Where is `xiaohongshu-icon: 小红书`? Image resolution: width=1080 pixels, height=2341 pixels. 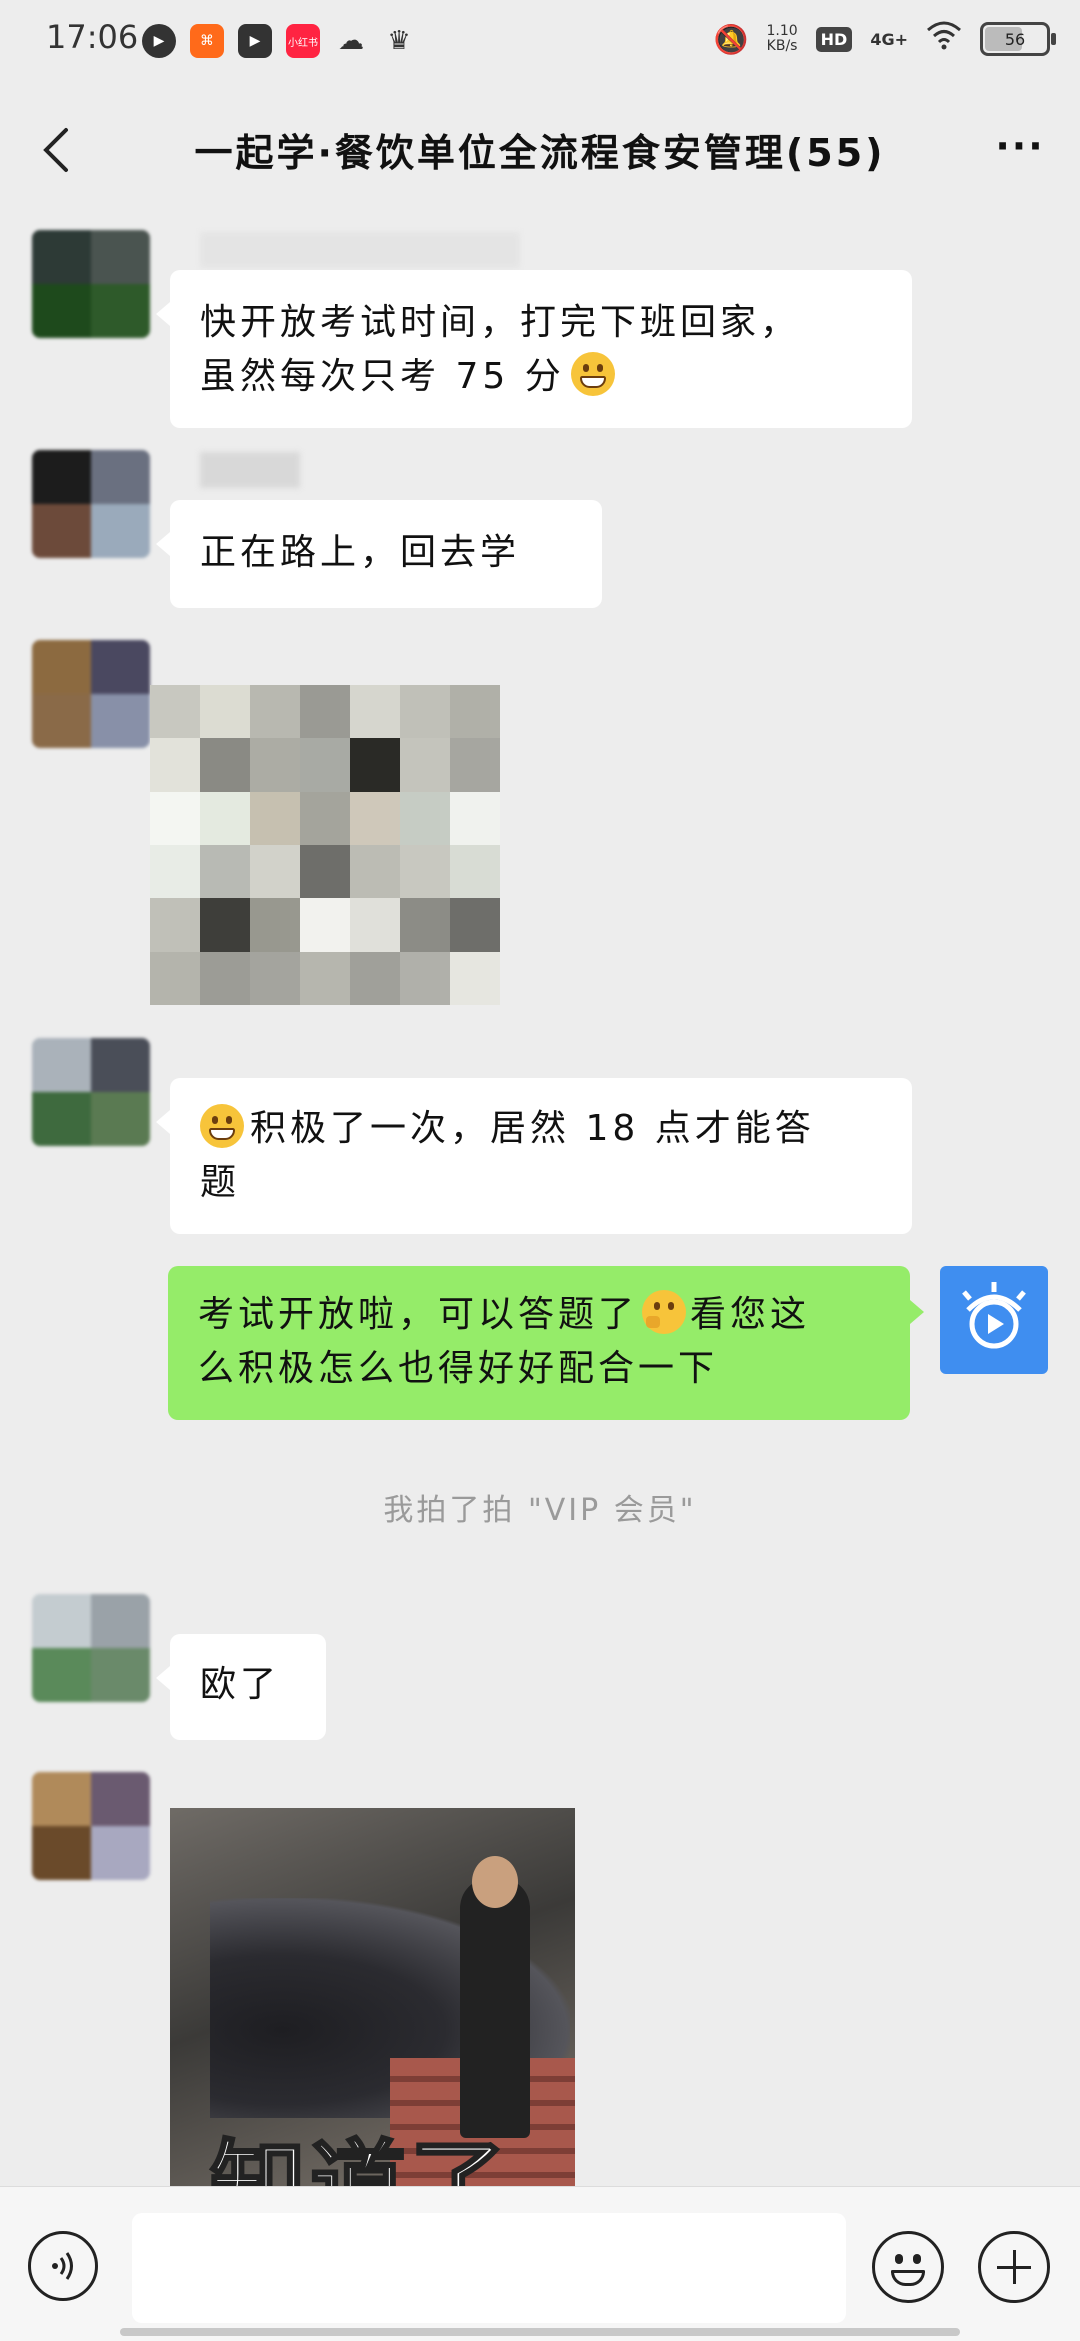 xiaohongshu-icon: 小红书 is located at coordinates (303, 41).